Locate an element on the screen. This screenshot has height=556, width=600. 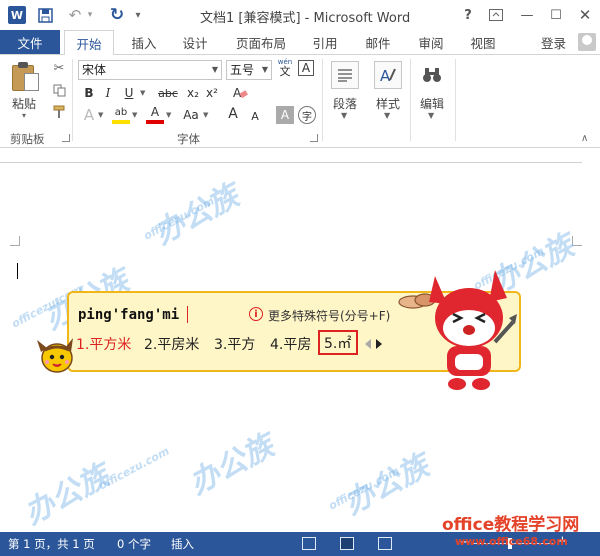
ime-candidate-1: 1.平方米 is located at coordinates (103, 344).